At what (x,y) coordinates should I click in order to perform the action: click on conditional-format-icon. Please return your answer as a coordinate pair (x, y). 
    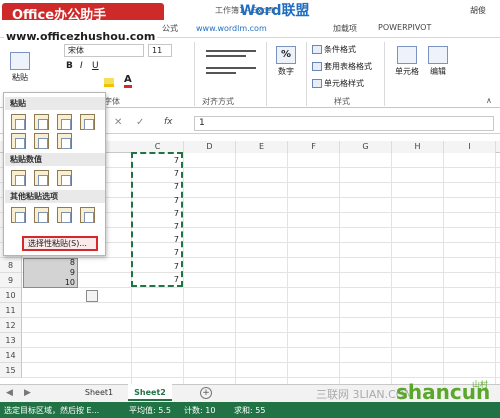
    Looking at the image, I should click on (317, 49).